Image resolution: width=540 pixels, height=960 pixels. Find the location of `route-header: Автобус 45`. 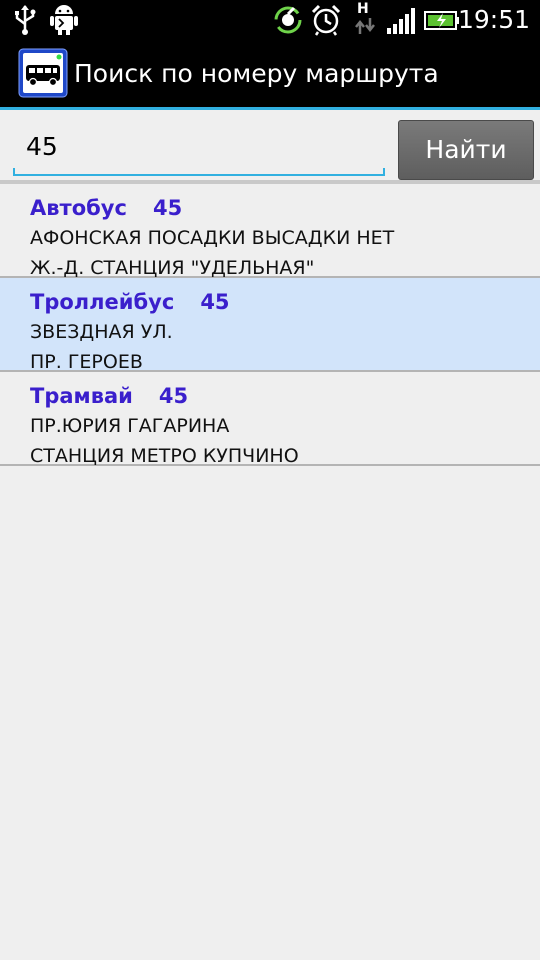

route-header: Автобус 45 is located at coordinates (106, 208).